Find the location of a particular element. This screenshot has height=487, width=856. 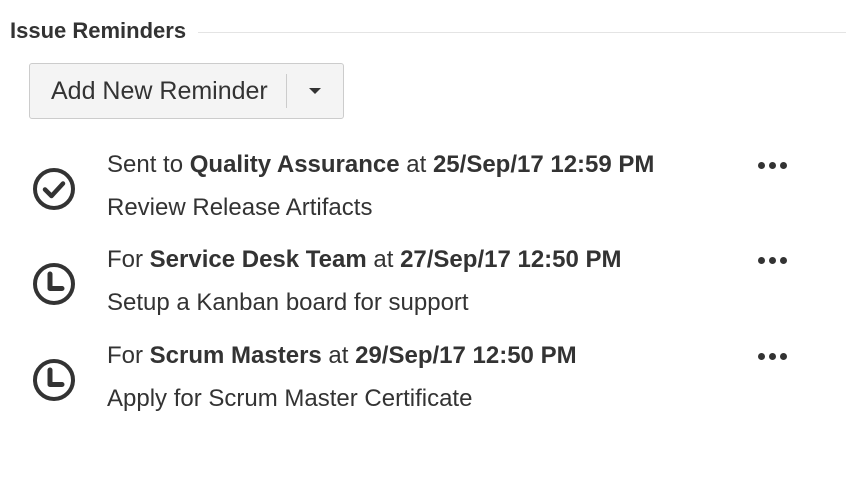

reminder-prefix: Sent to is located at coordinates (145, 164).